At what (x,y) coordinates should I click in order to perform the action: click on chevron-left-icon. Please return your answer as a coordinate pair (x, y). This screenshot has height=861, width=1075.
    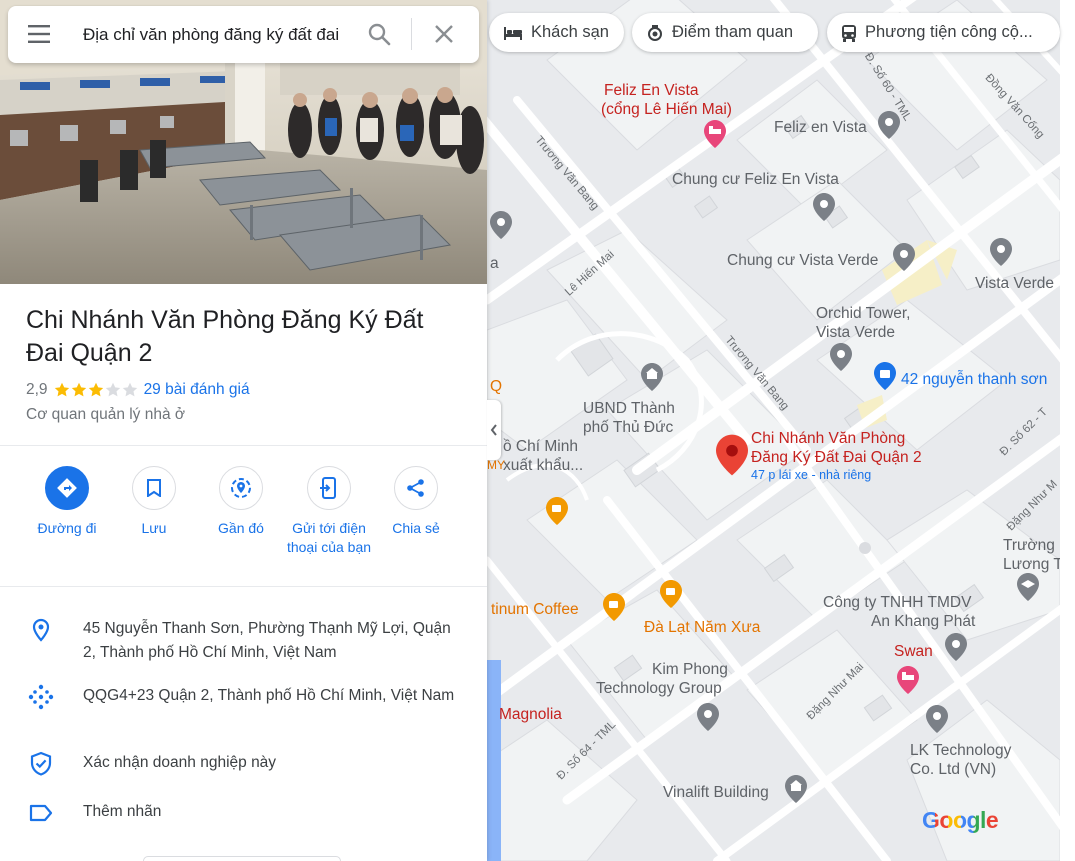
    Looking at the image, I should click on (493, 430).